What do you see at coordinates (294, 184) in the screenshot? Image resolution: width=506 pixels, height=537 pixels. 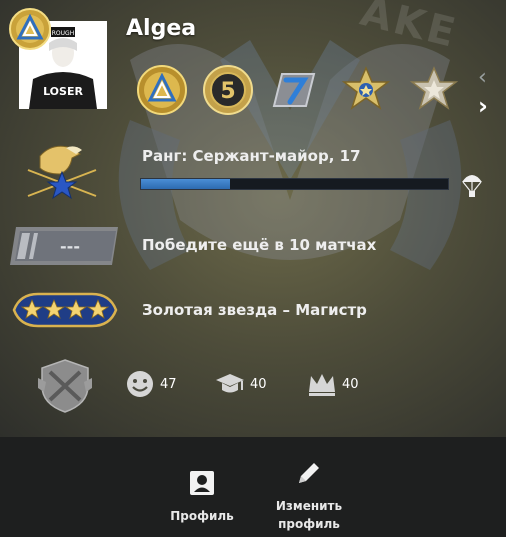 I see `xp-progress-bar` at bounding box center [294, 184].